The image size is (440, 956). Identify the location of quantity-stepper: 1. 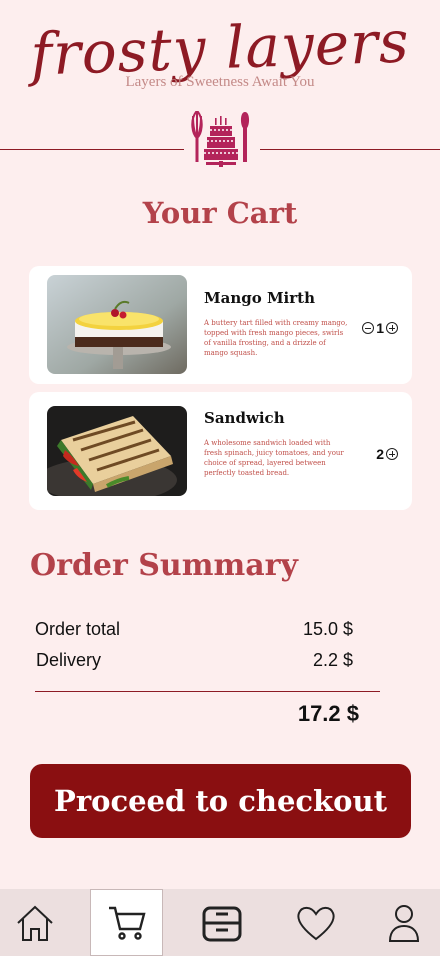
(380, 328).